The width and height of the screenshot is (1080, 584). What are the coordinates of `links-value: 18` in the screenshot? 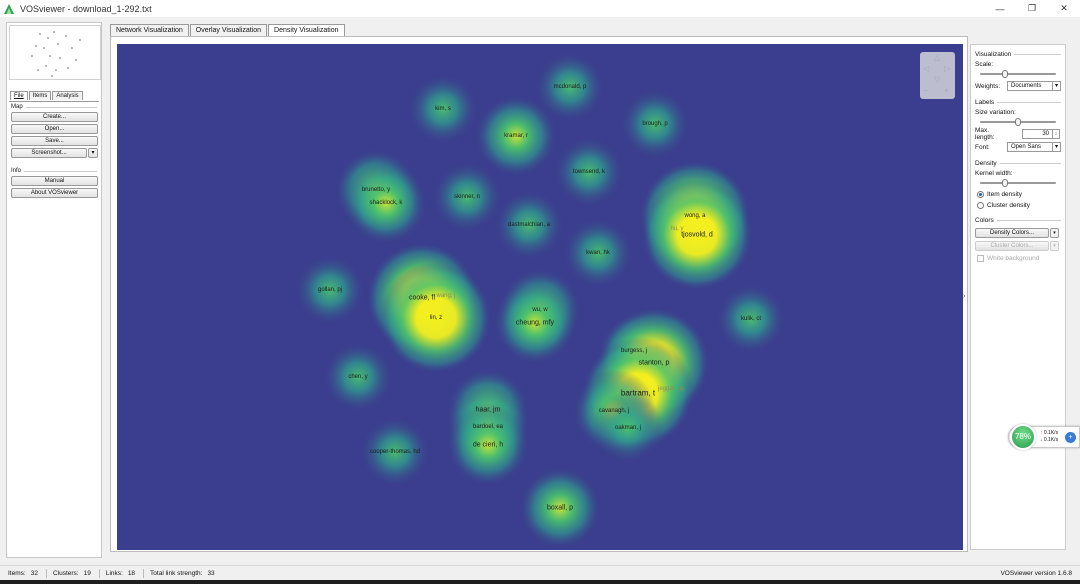 It's located at (131, 573).